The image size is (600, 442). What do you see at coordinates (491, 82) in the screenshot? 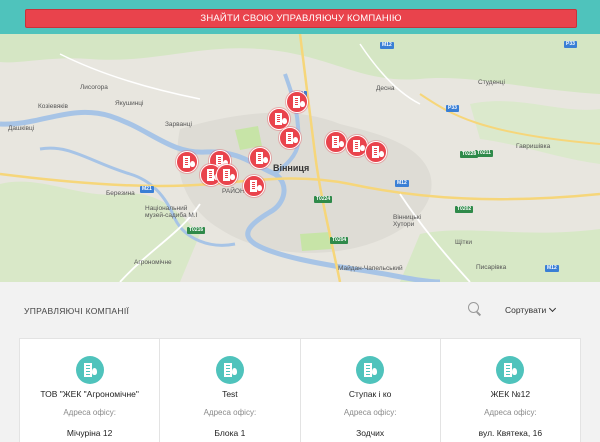
I see `place-label: Студенці` at bounding box center [491, 82].